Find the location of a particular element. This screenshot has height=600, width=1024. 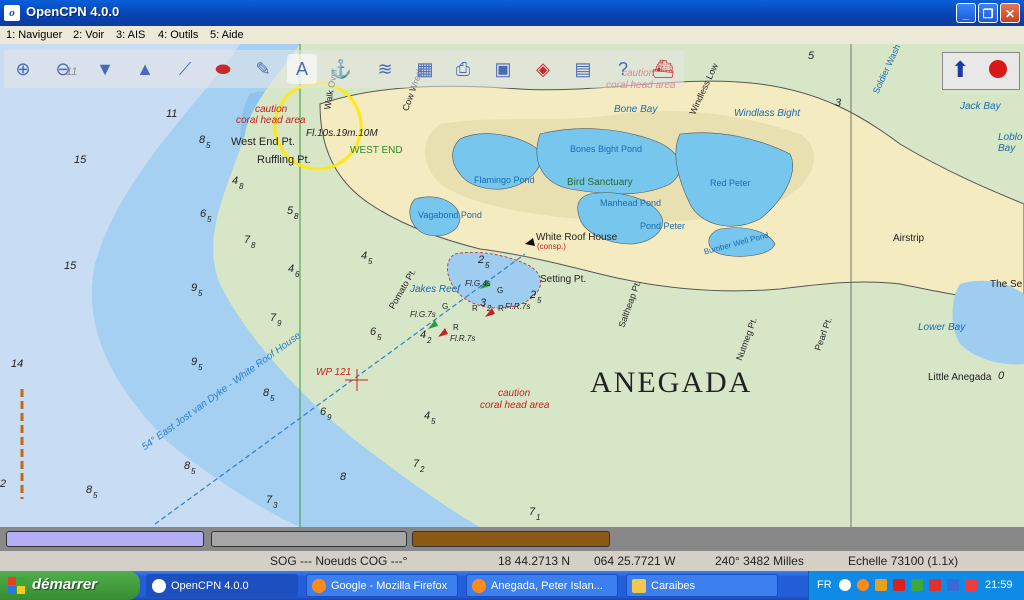

ship-icon: ⛴ is located at coordinates (663, 69).